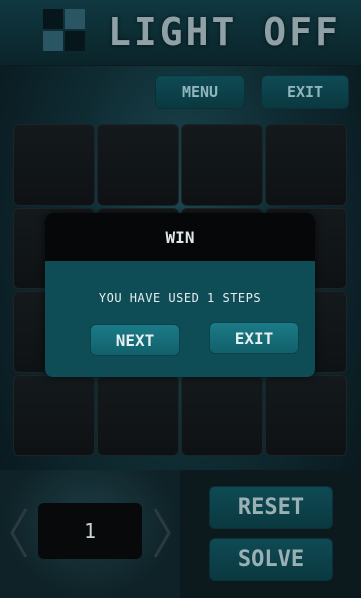 The width and height of the screenshot is (361, 598). I want to click on dialog-message: YOU HAVE USED 1 STEPS, so click(180, 298).